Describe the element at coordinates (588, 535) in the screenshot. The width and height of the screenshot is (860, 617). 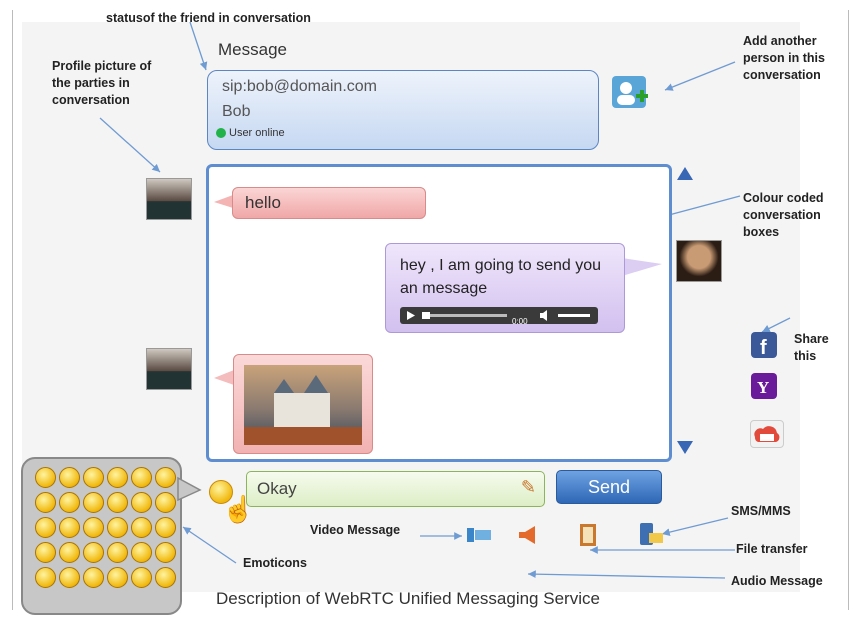
I see `file-transfer-icon` at that location.